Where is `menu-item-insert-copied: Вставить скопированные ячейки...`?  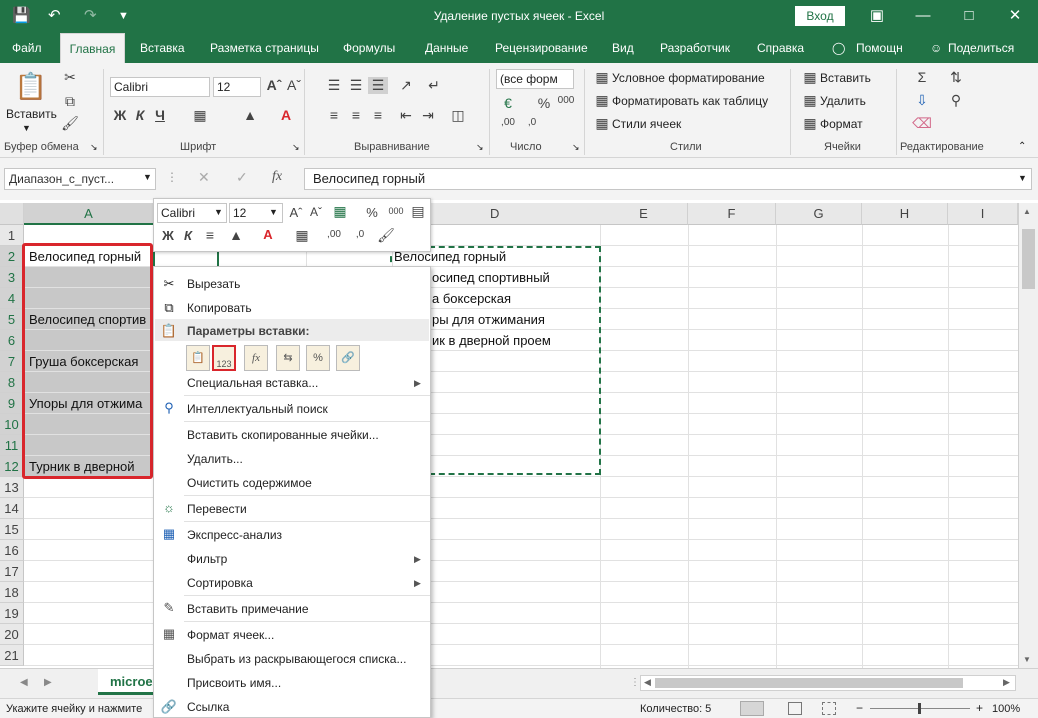
menu-item-insert-copied: Вставить скопированные ячейки... is located at coordinates (283, 435).